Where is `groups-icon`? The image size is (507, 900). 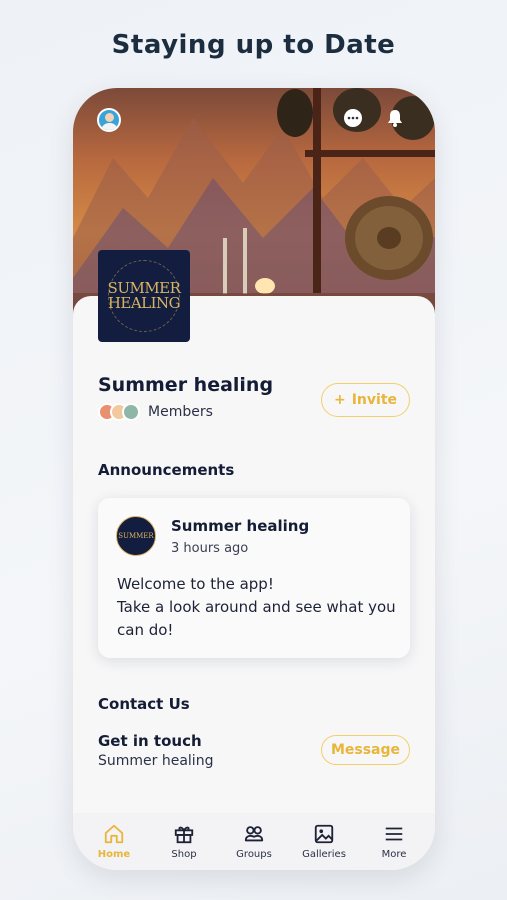
groups-icon is located at coordinates (254, 834).